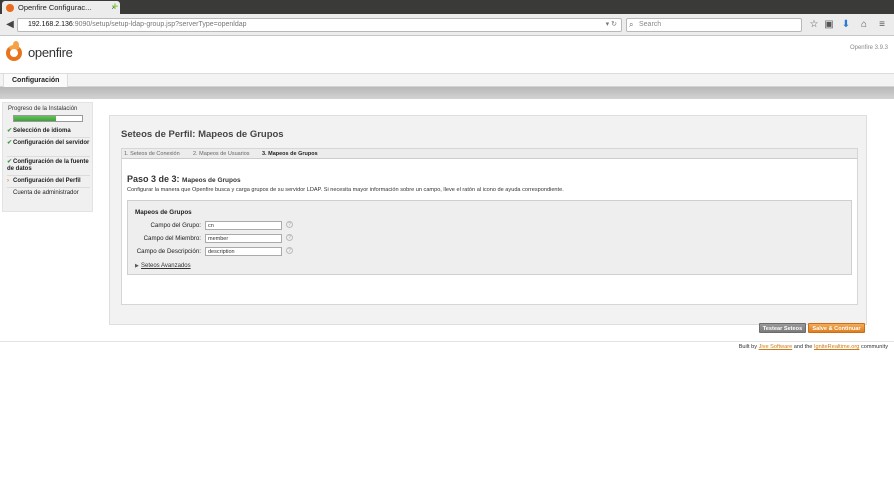 The width and height of the screenshot is (894, 499). I want to click on sidebar-item-label: Configuración del servidor, so click(51, 143).